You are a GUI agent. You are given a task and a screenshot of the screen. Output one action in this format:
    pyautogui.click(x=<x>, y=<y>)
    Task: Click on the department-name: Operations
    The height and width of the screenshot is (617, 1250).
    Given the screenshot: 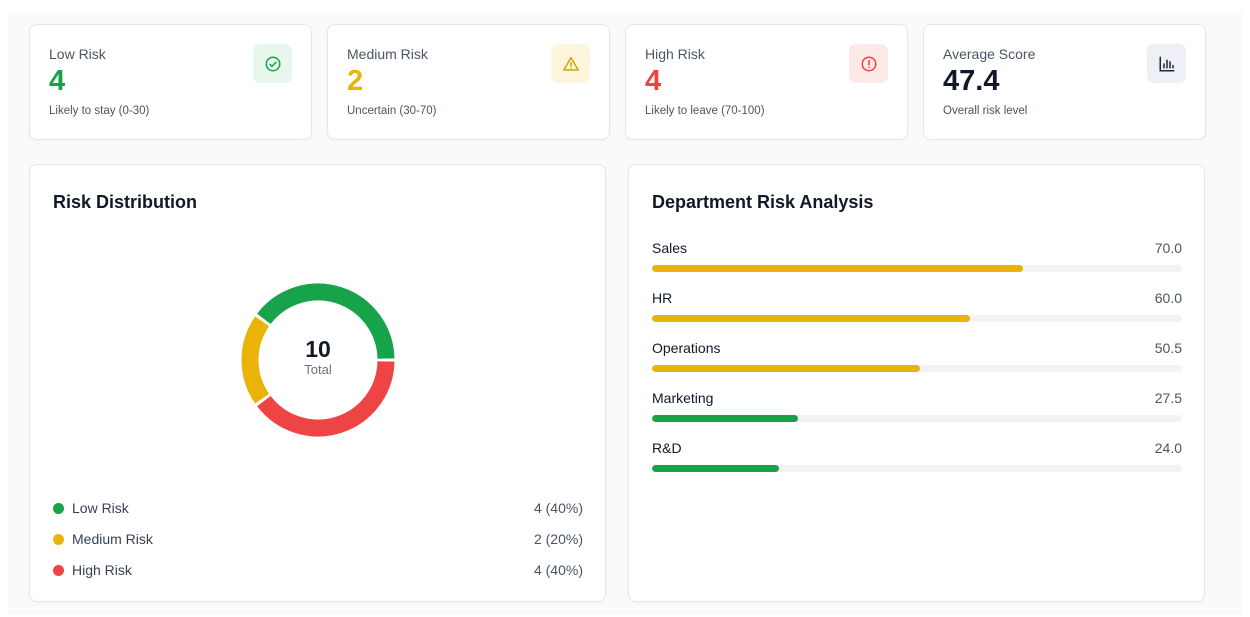 What is the action you would take?
    pyautogui.click(x=686, y=348)
    